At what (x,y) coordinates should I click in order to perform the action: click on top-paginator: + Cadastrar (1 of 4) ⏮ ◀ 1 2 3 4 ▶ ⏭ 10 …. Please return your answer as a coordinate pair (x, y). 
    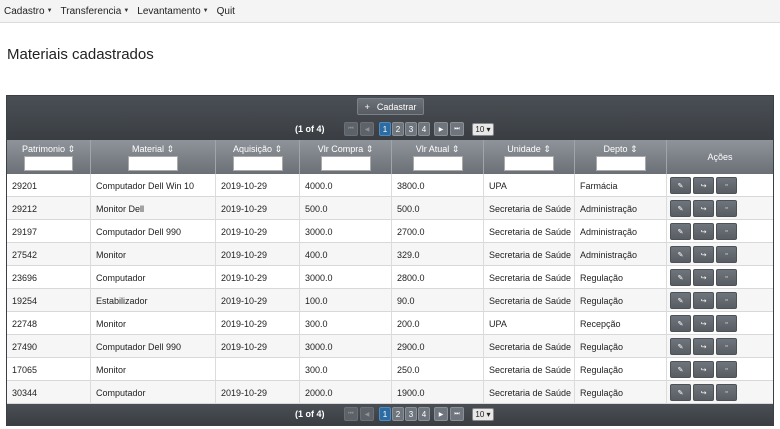
    Looking at the image, I should click on (390, 118).